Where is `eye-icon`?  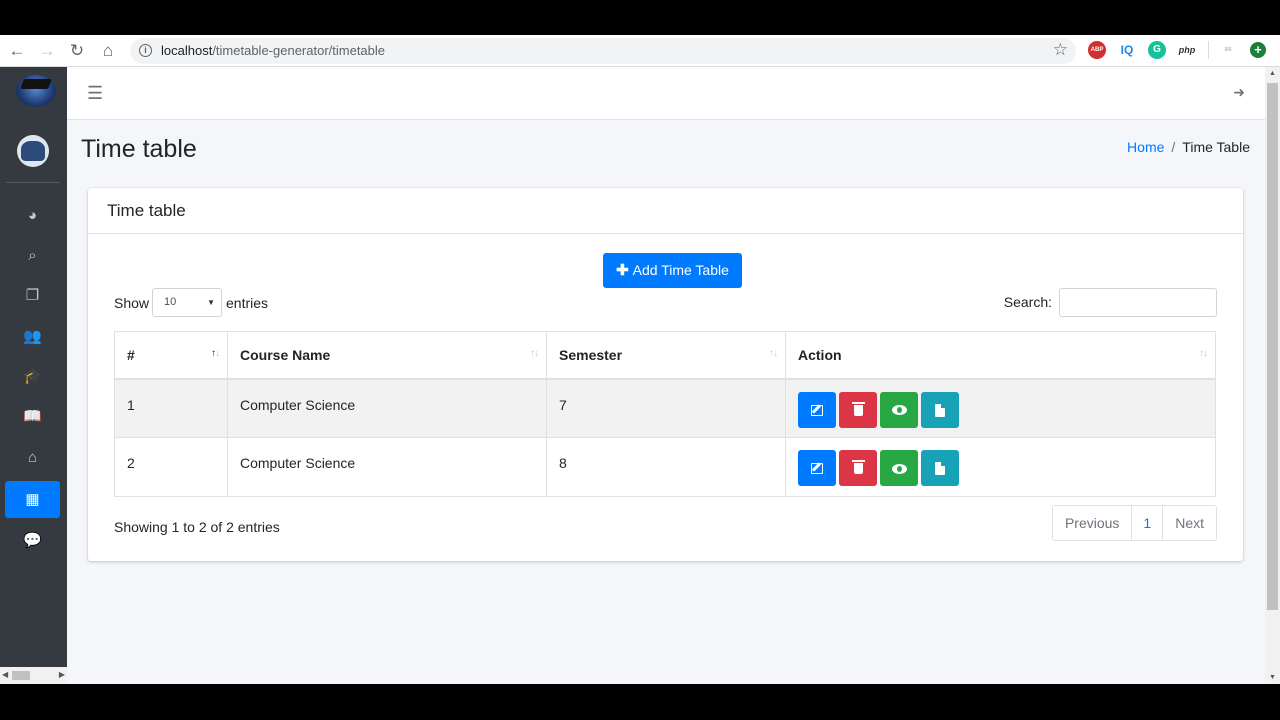 eye-icon is located at coordinates (899, 410).